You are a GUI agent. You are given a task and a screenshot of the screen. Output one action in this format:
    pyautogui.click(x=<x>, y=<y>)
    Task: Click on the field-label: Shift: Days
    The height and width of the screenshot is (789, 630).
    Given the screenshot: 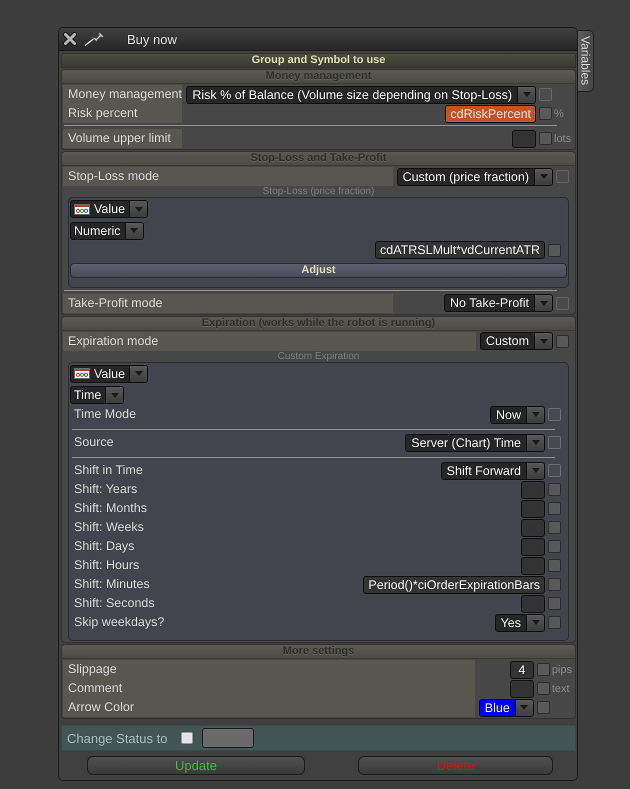 What is the action you would take?
    pyautogui.click(x=104, y=546)
    